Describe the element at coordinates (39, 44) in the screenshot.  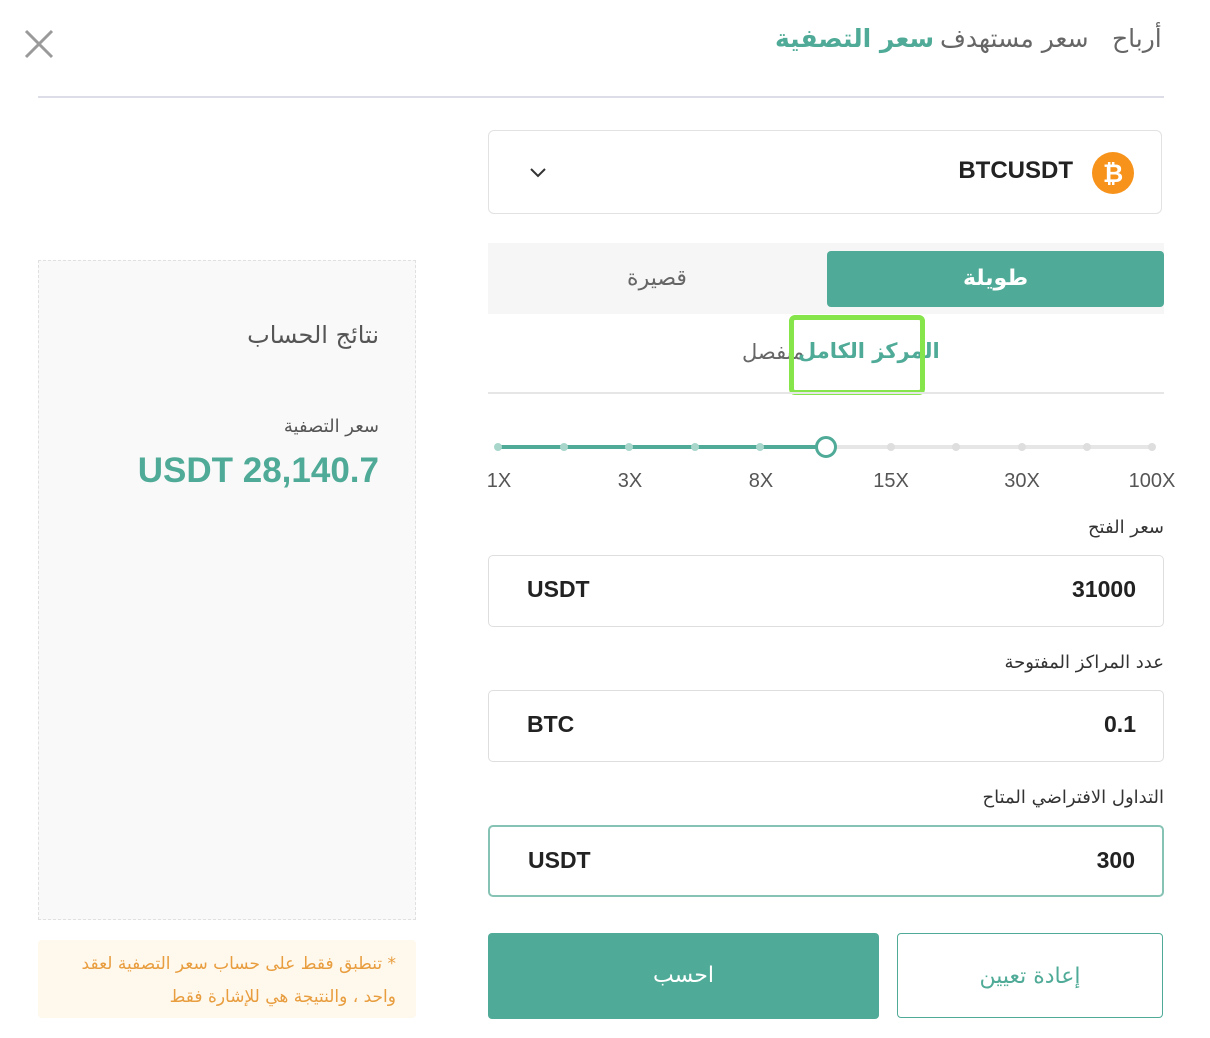
I see `close-icon` at that location.